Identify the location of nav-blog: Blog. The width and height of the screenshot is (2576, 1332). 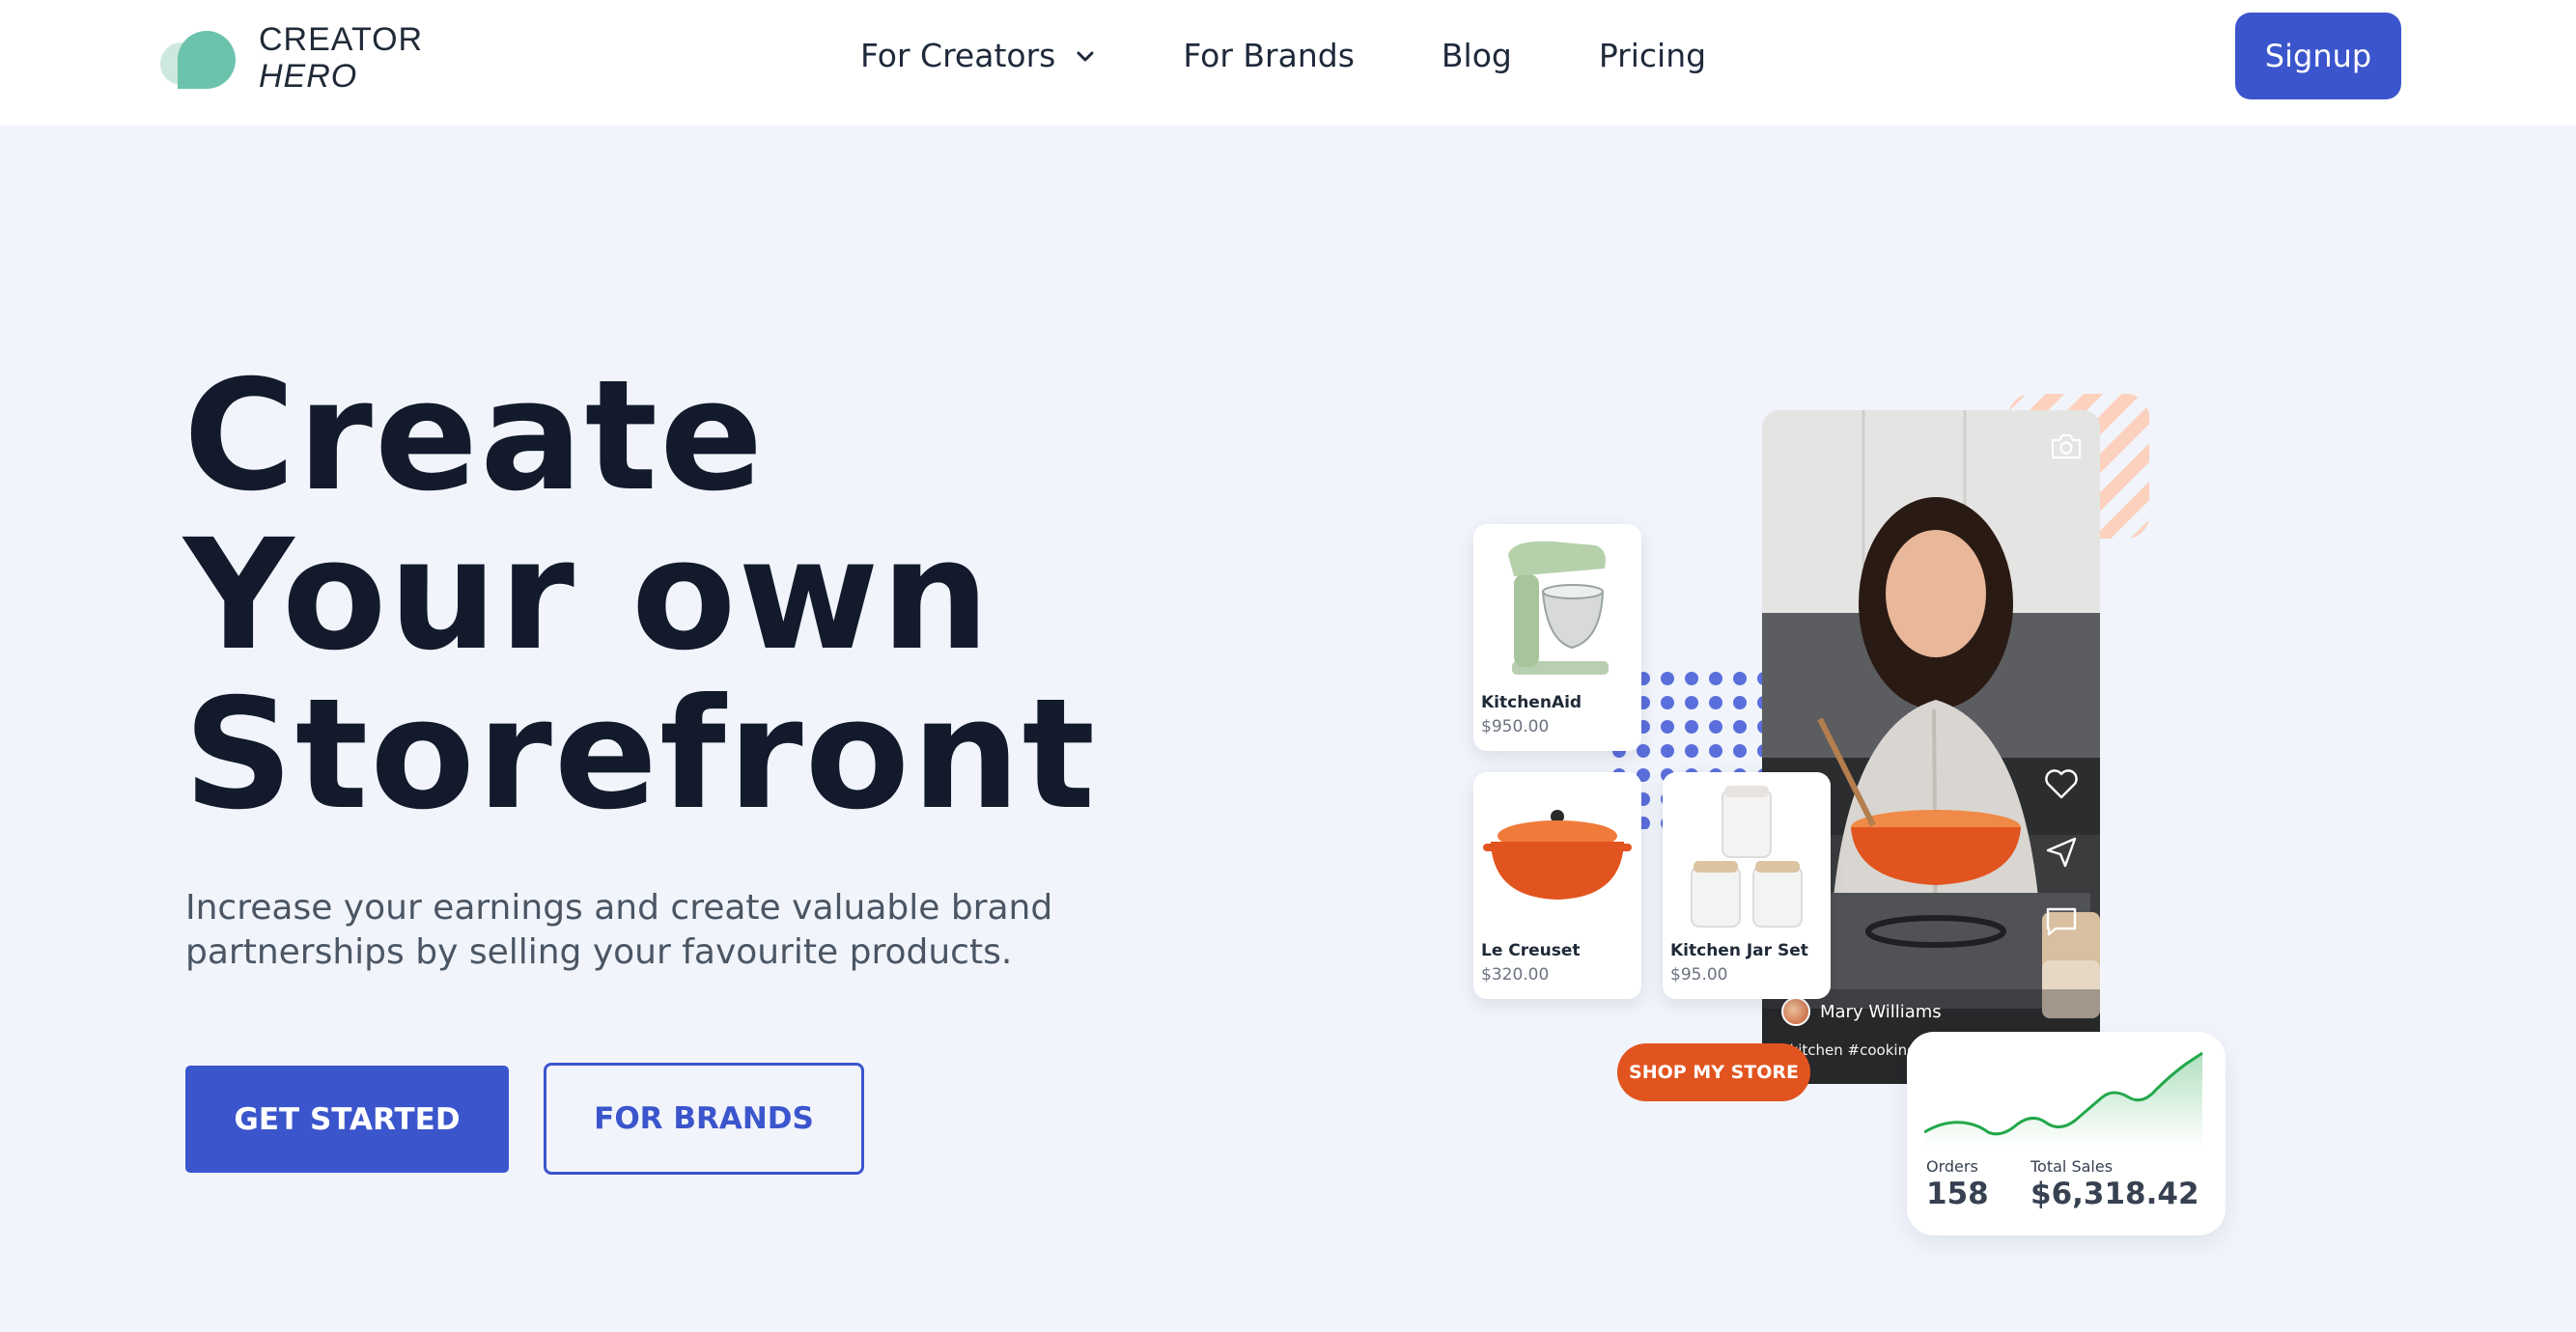
(1477, 56).